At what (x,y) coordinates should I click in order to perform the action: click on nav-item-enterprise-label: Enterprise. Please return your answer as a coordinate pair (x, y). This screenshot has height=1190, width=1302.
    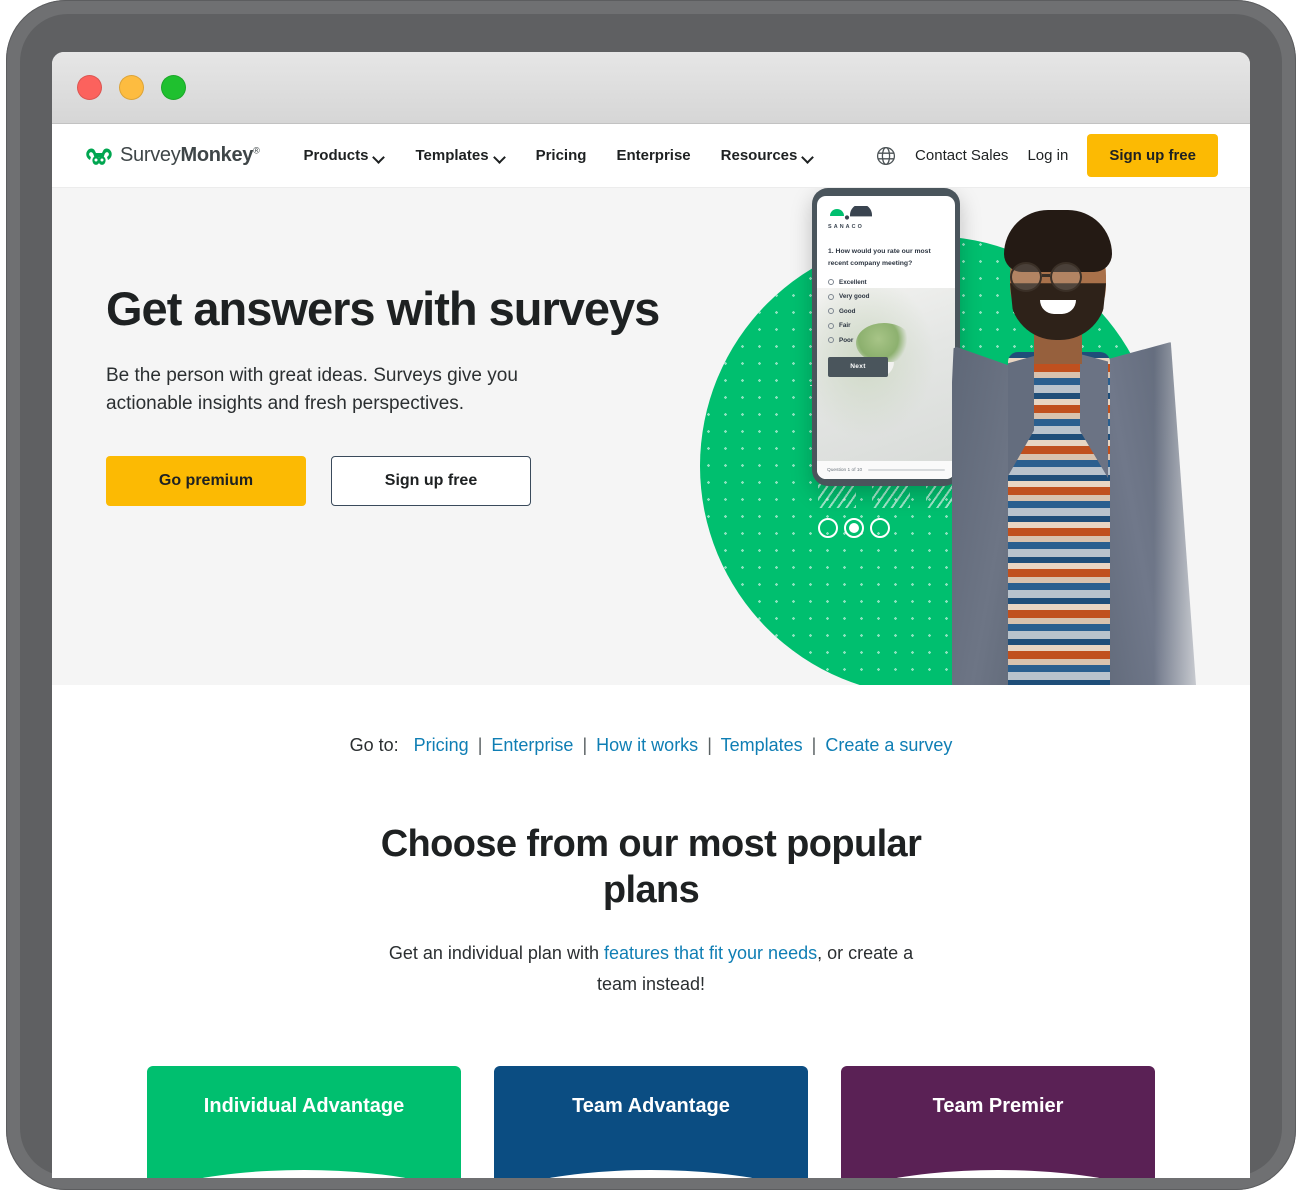
    Looking at the image, I should click on (653, 155).